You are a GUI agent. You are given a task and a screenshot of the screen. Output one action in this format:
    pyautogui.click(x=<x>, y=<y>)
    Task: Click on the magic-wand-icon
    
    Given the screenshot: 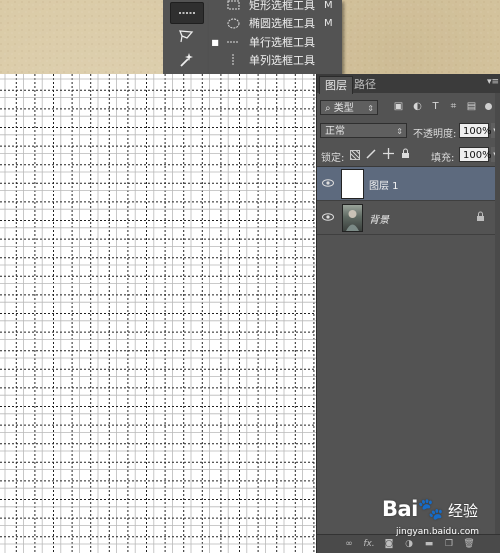 What is the action you would take?
    pyautogui.click(x=186, y=60)
    